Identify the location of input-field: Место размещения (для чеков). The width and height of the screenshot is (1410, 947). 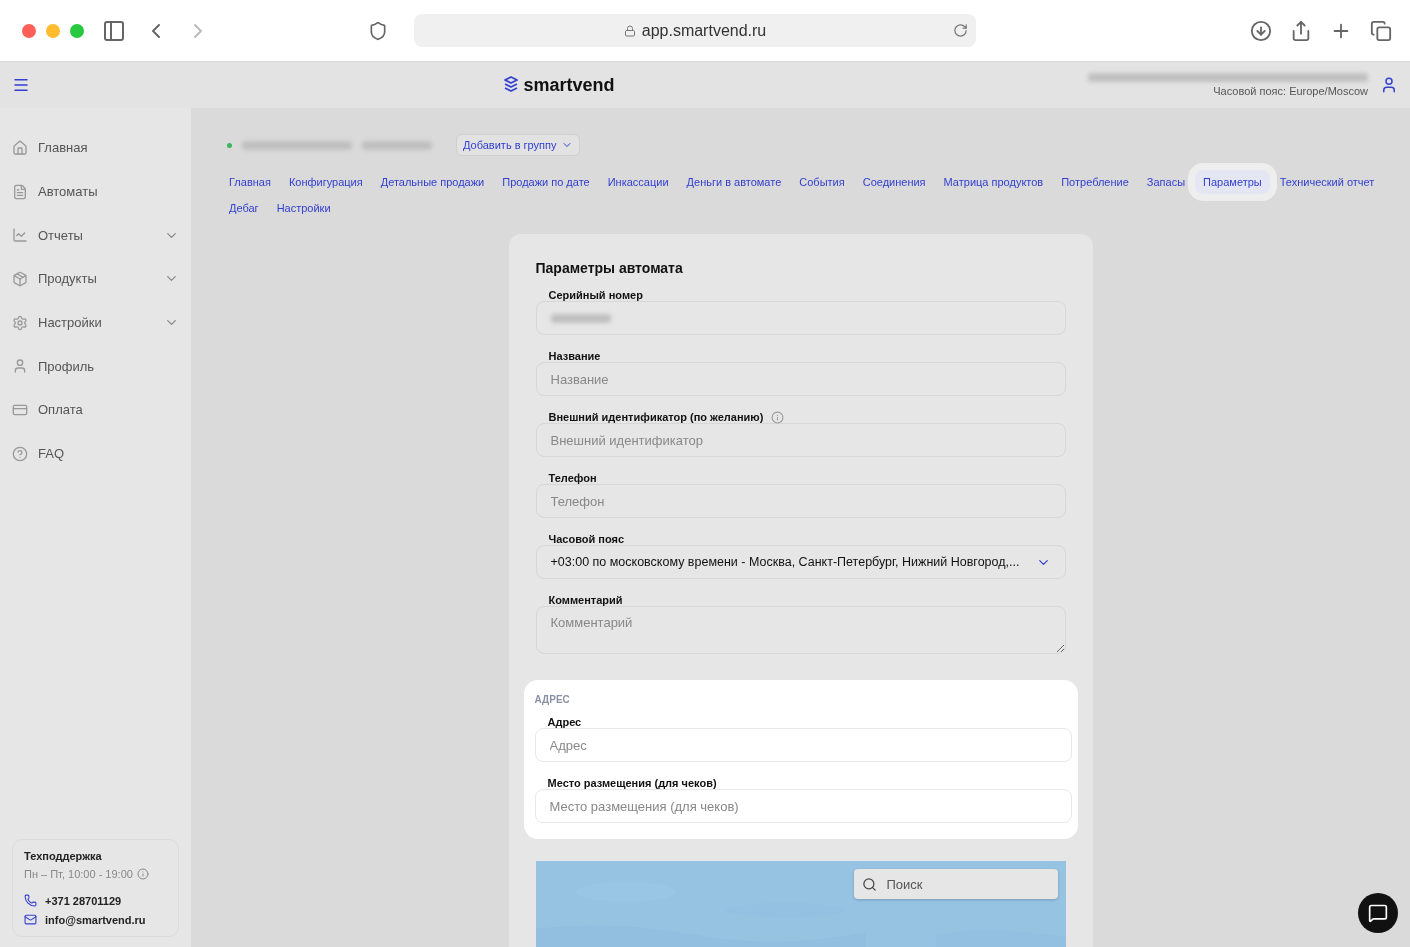
(803, 806).